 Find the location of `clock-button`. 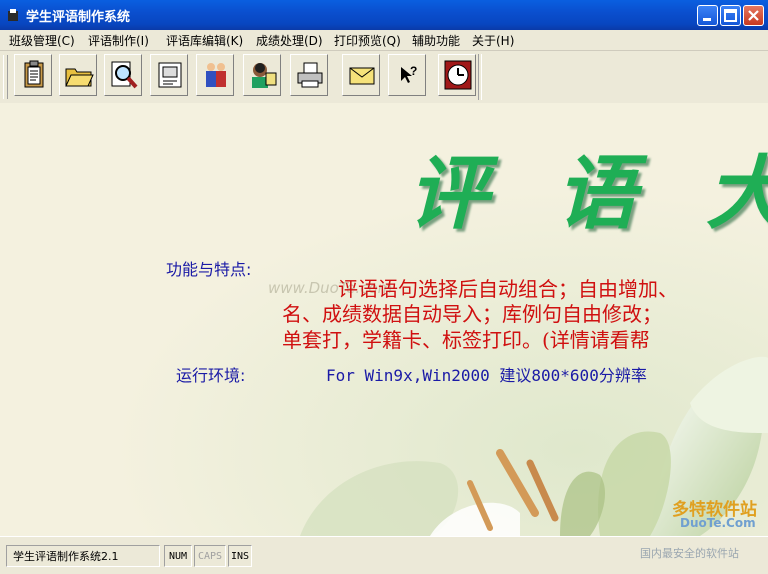

clock-button is located at coordinates (457, 75).